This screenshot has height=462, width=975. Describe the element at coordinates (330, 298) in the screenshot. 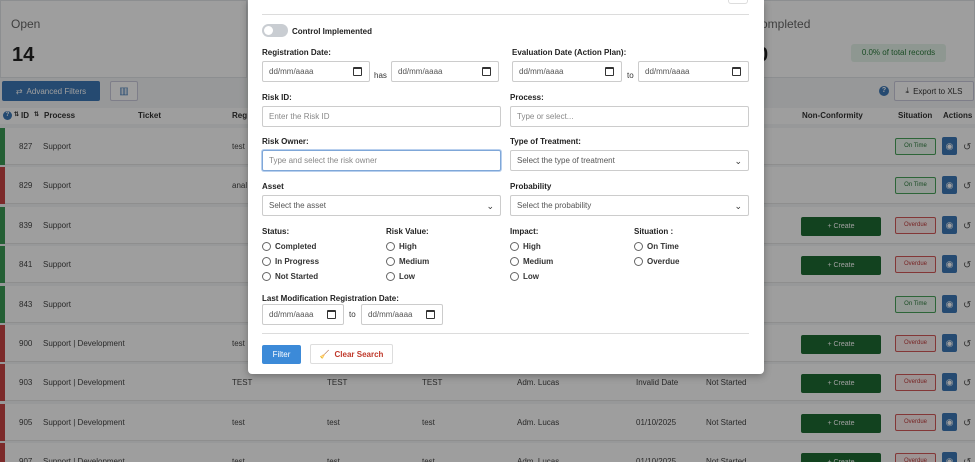

I see `last-mod-date-label: Last Modification Registration Date:` at that location.